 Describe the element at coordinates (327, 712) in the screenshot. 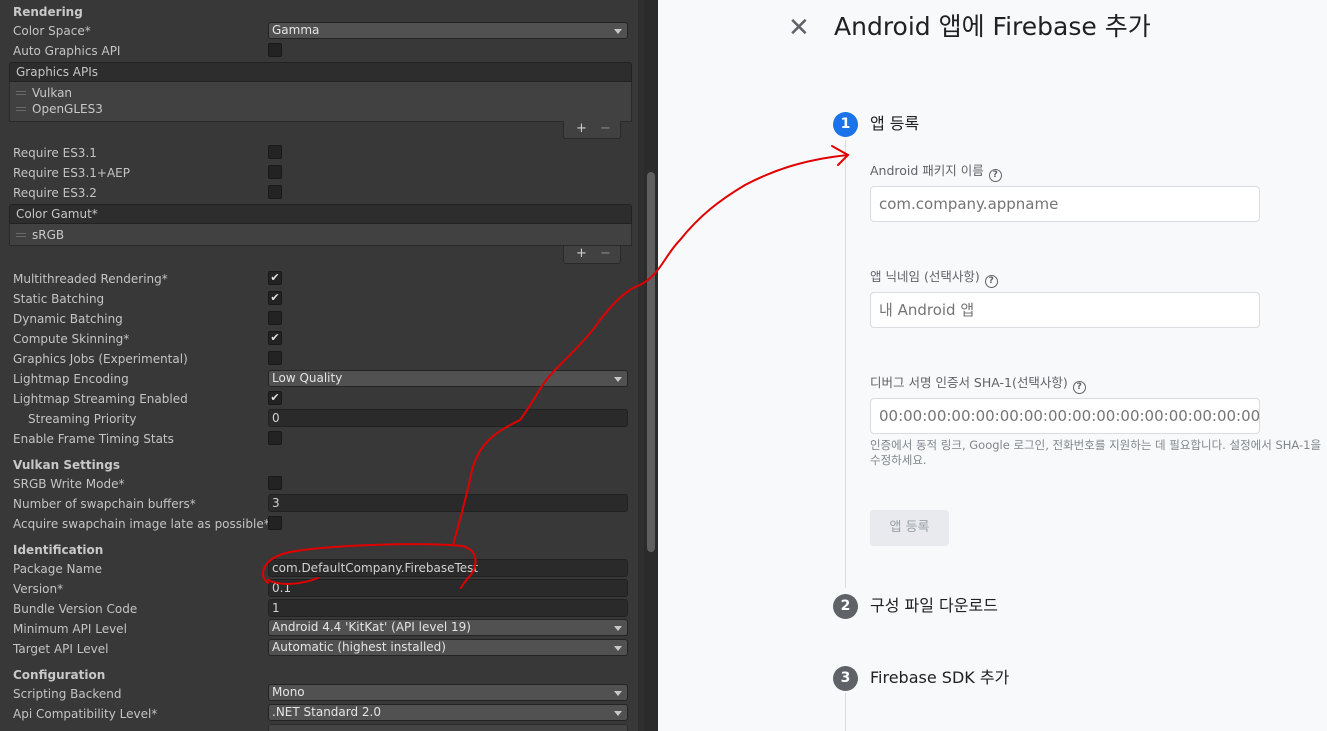

I see `api-compatibility-value: .NET Standard 2.0` at that location.